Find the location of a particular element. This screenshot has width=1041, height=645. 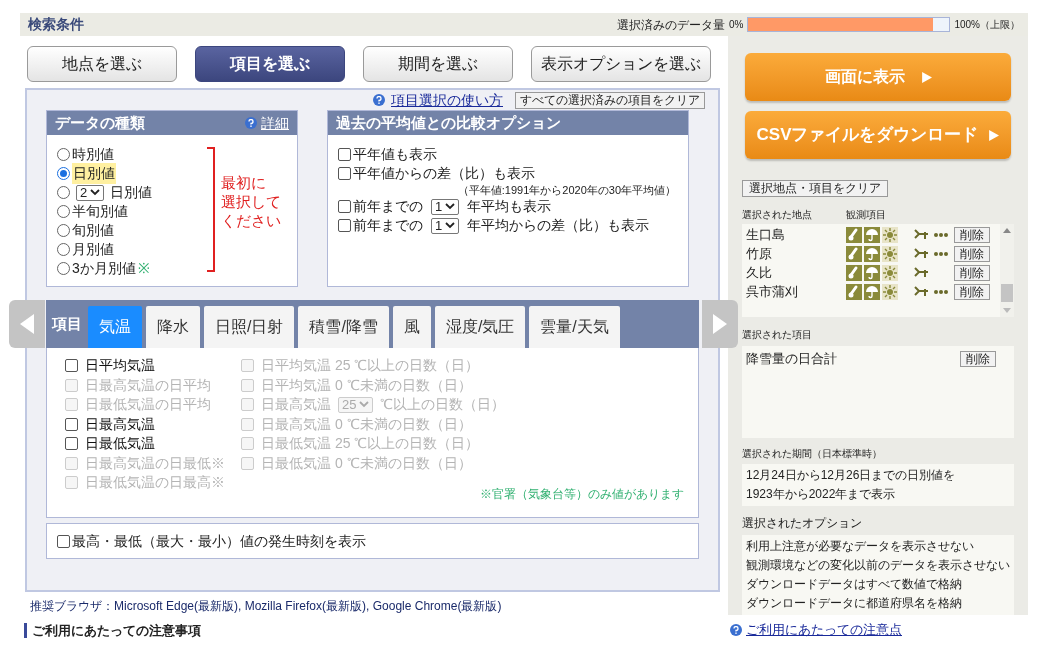

heading-marker is located at coordinates (25, 631).